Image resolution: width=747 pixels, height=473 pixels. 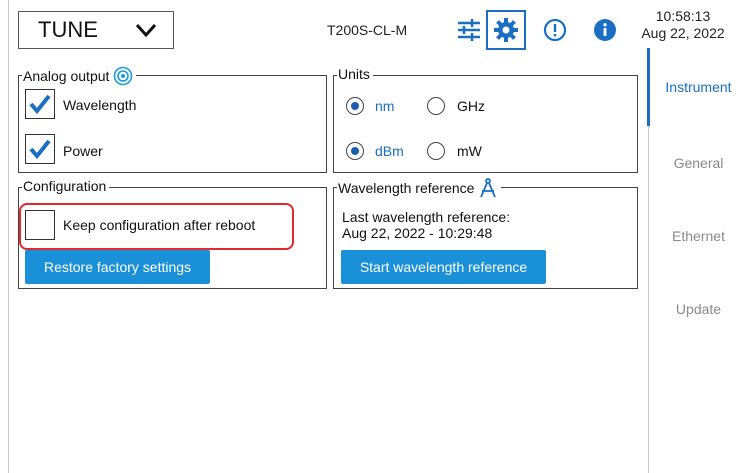 I want to click on power-checkbox, so click(x=40, y=149).